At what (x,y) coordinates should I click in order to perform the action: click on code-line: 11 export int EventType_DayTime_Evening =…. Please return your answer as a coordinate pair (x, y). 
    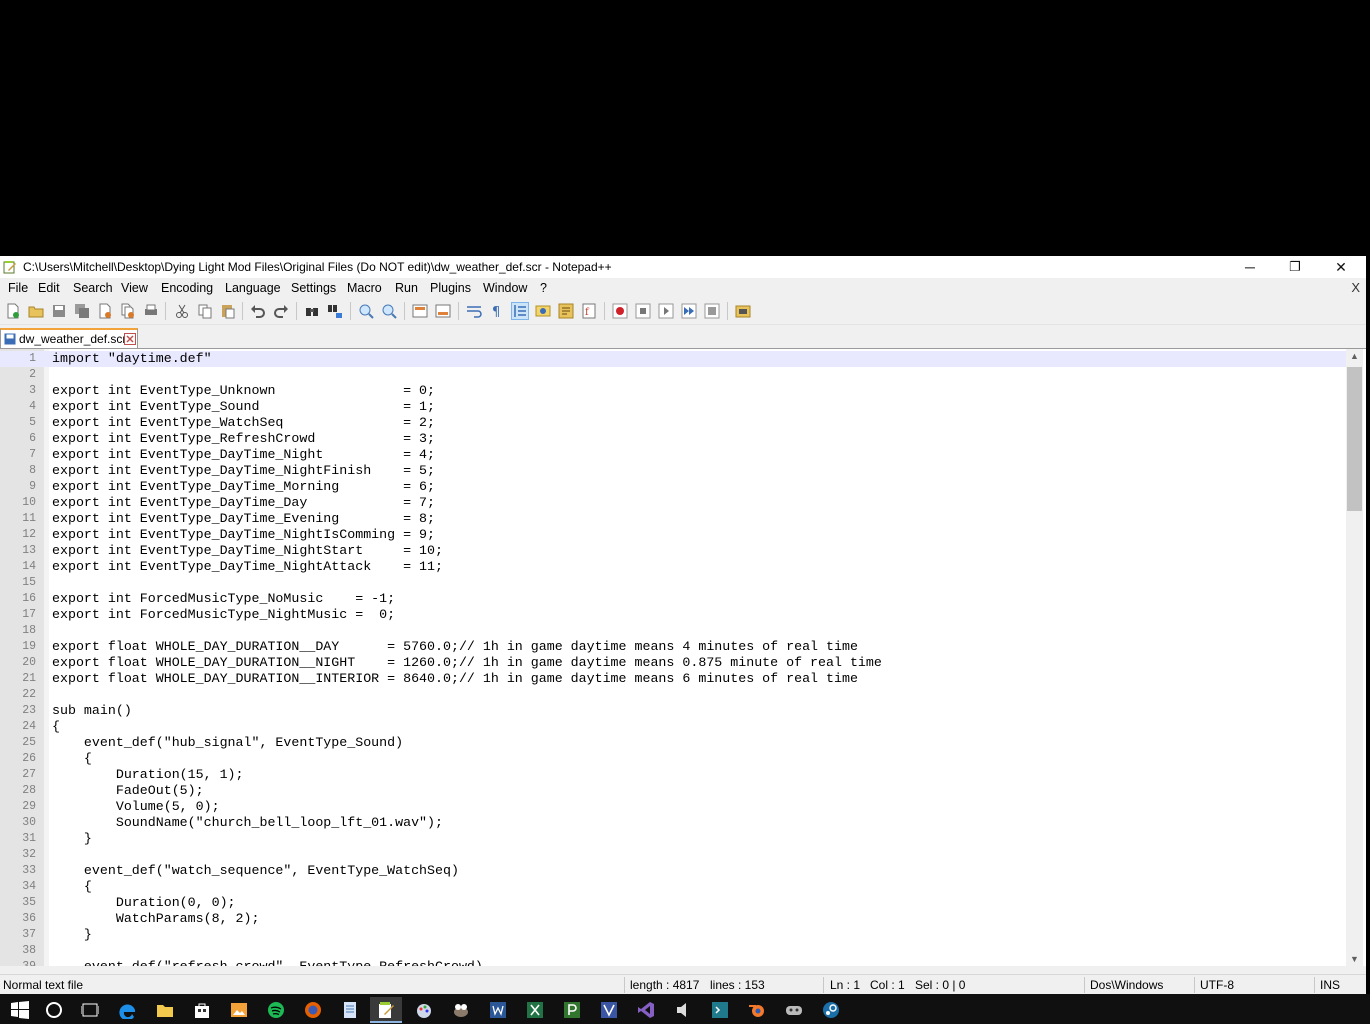
    Looking at the image, I should click on (673, 519).